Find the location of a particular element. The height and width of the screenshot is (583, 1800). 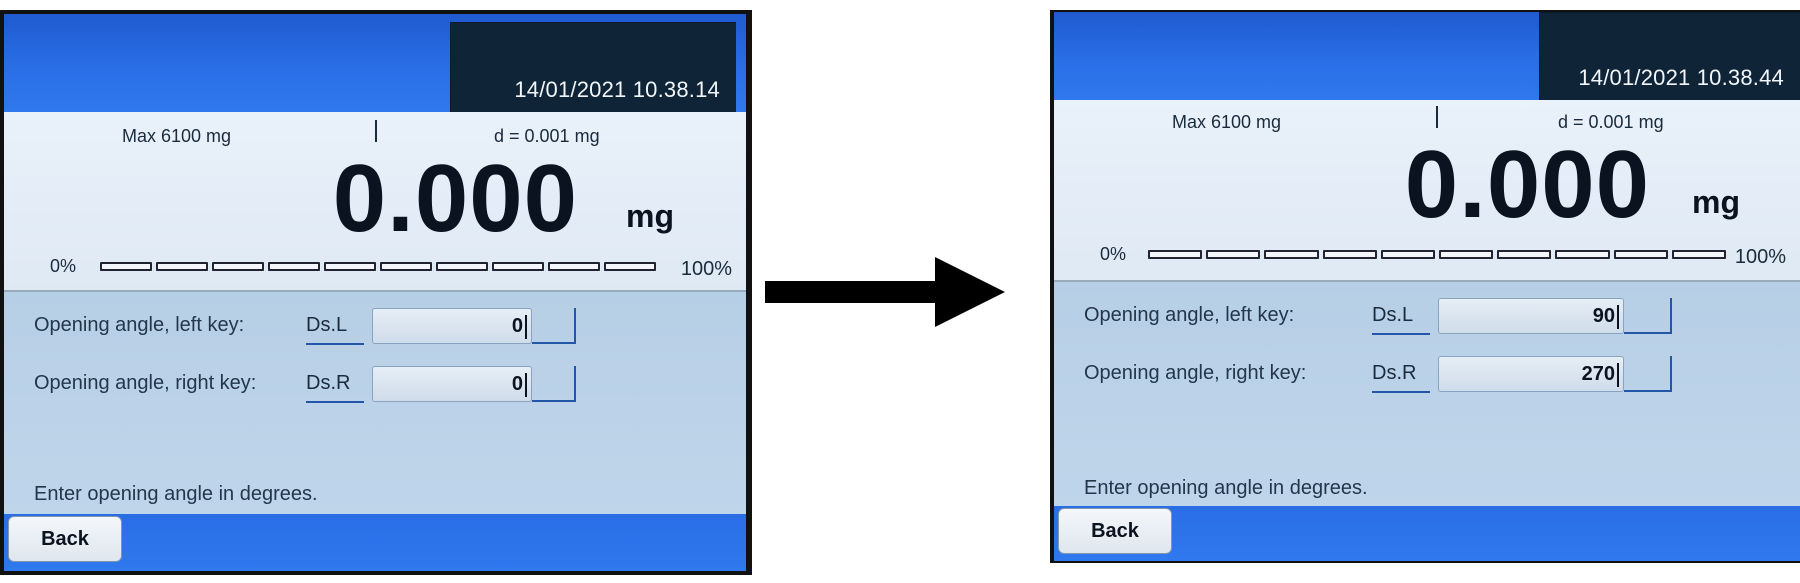

right-key-angle-input: 270 is located at coordinates (1531, 374).